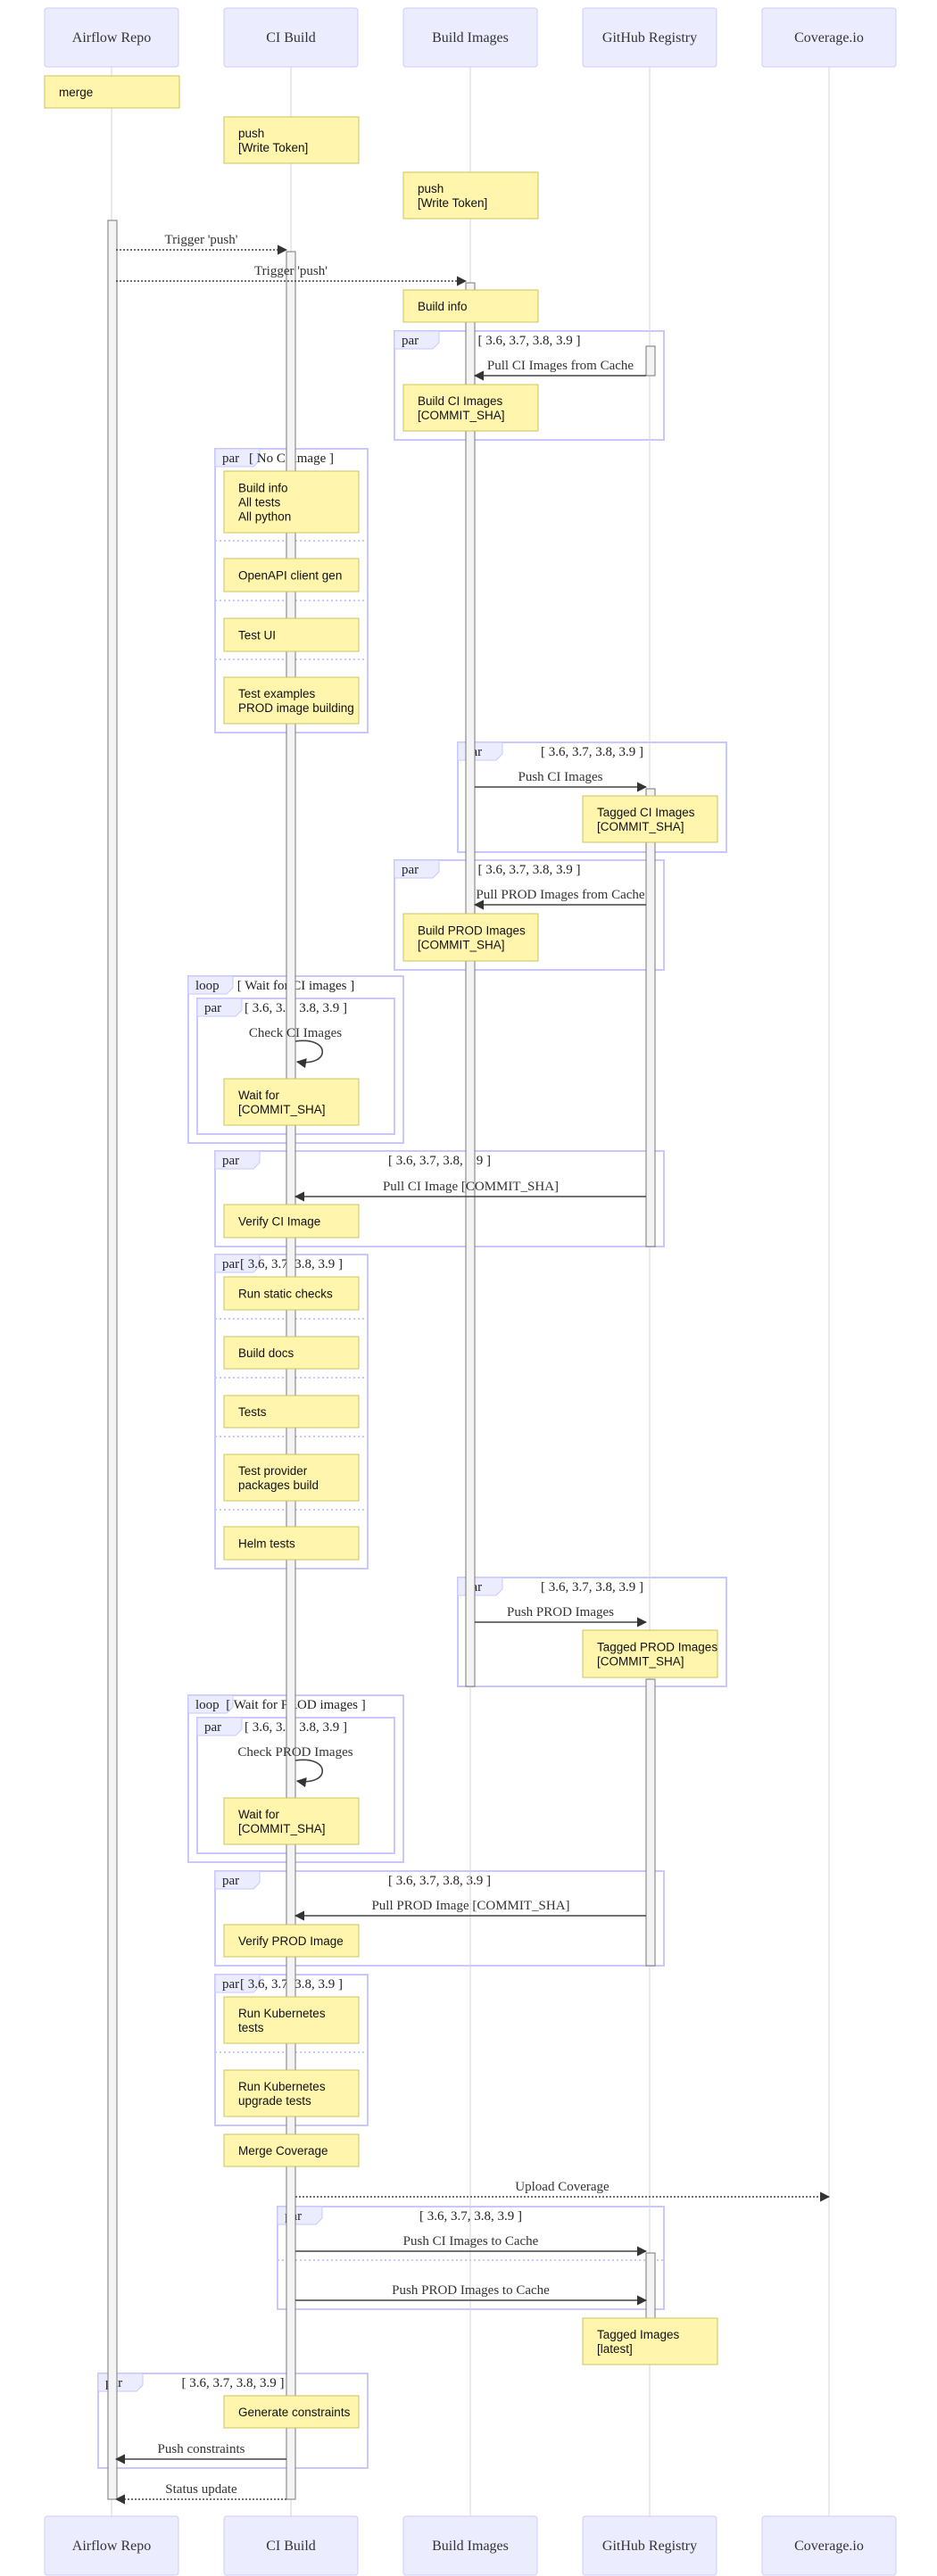  I want to click on message-label: Push CI Images, so click(560, 777).